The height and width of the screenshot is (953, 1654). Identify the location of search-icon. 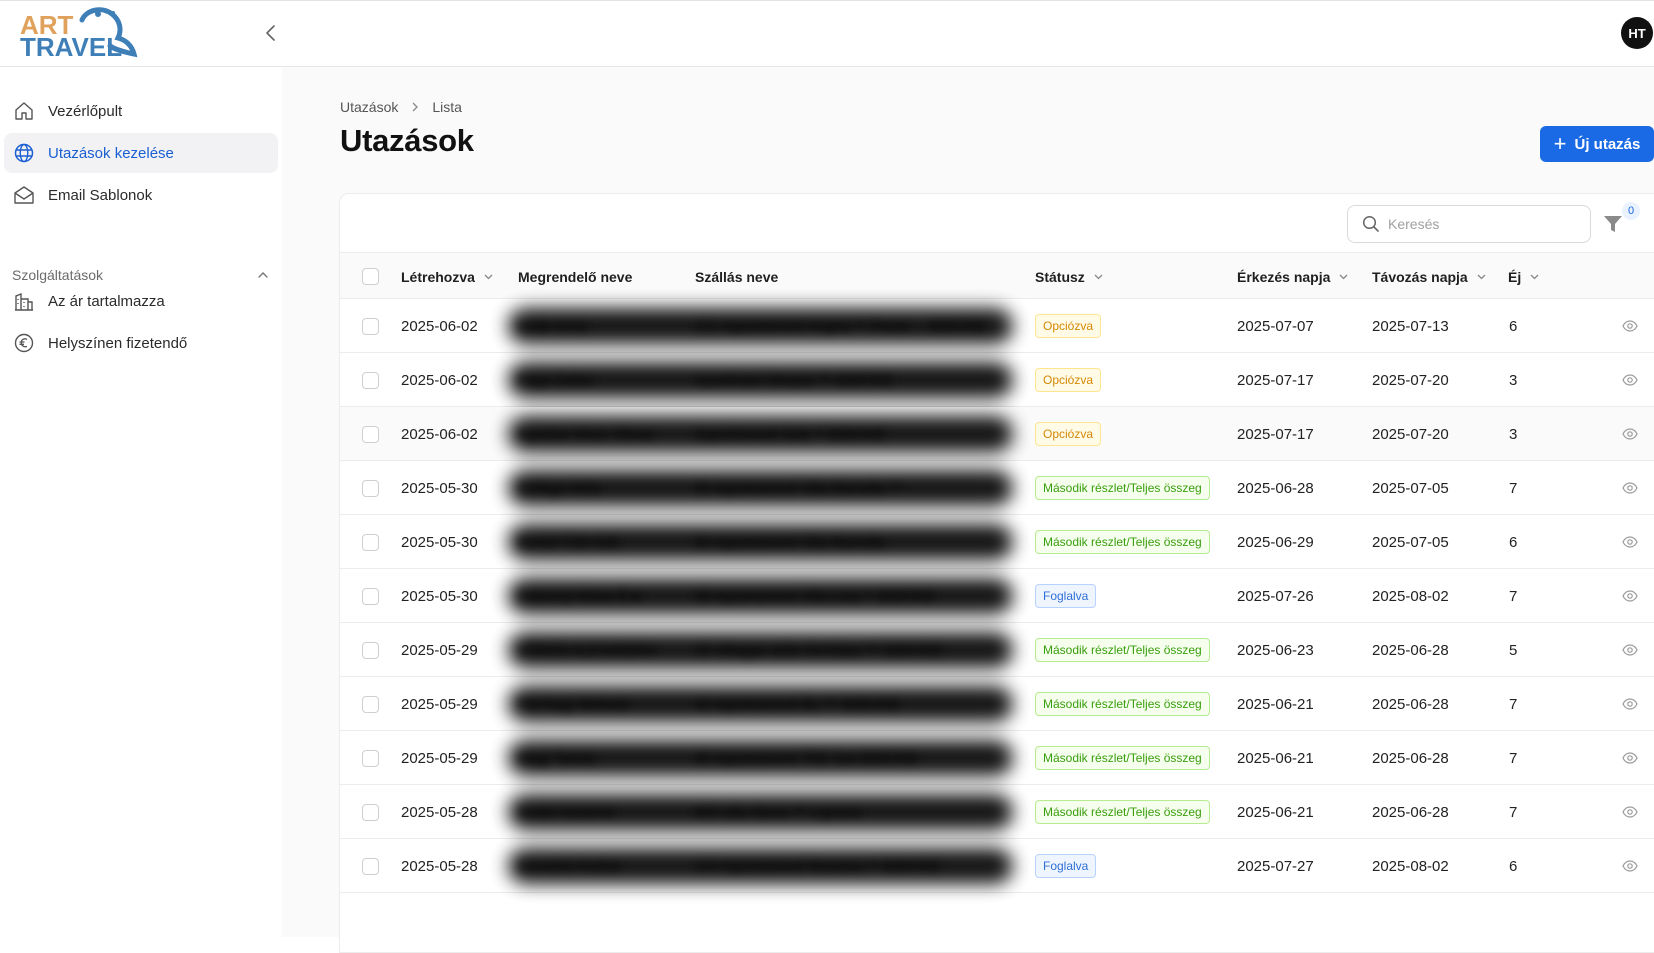
(1370, 223).